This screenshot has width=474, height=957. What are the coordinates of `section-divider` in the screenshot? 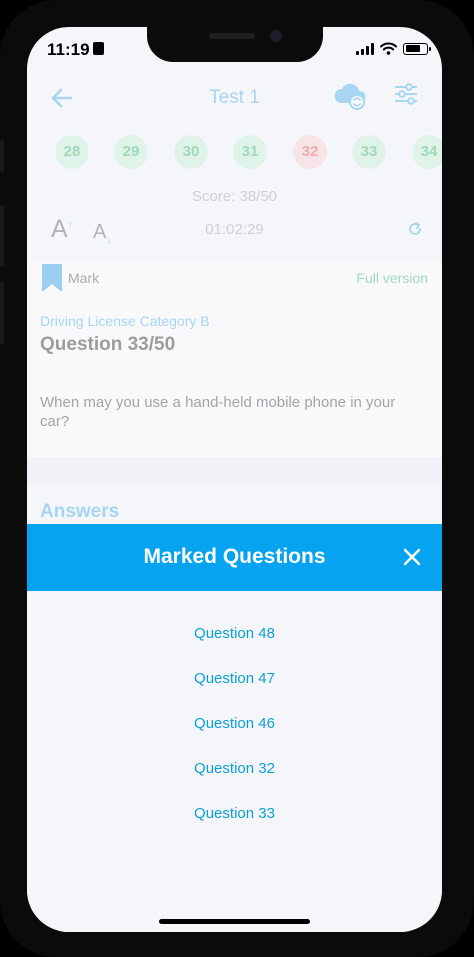 It's located at (234, 471).